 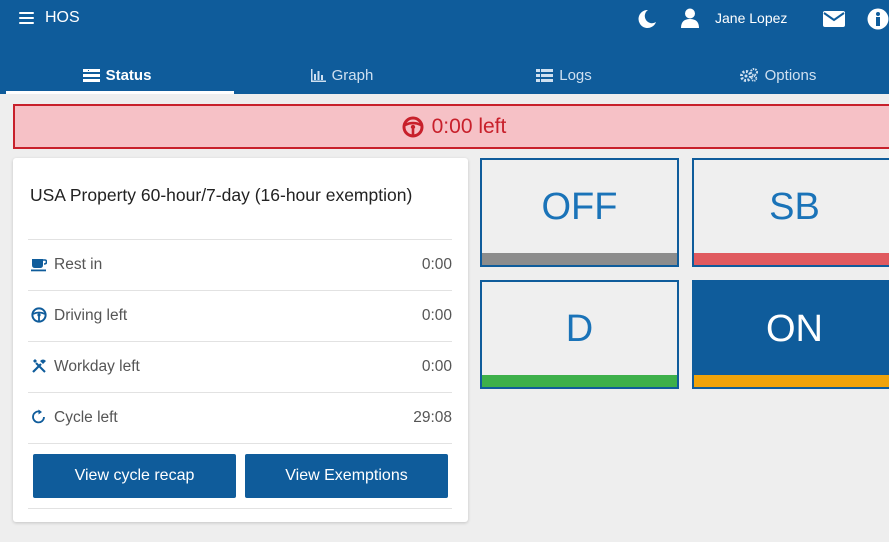 I want to click on tab-label: Graph, so click(x=352, y=75).